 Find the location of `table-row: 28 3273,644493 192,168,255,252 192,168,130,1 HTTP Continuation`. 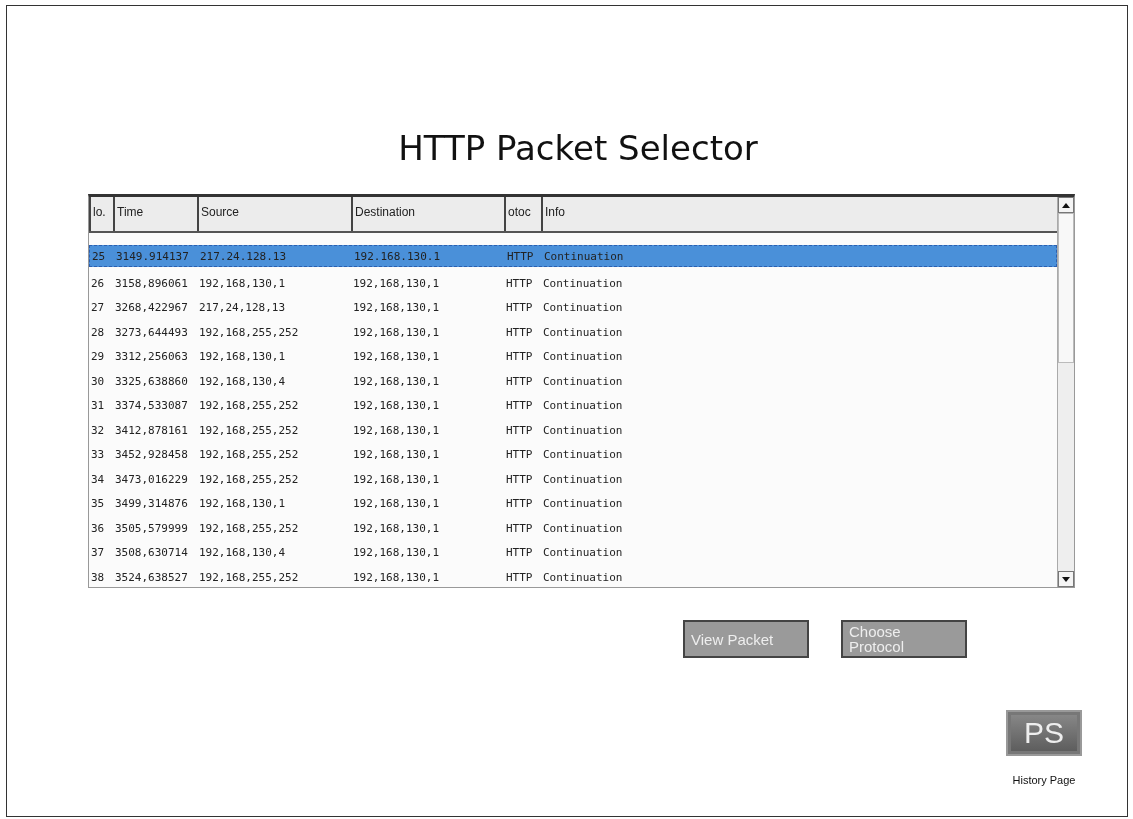

table-row: 28 3273,644493 192,168,255,252 192,168,130,1 HTTP Continuation is located at coordinates (573, 332).